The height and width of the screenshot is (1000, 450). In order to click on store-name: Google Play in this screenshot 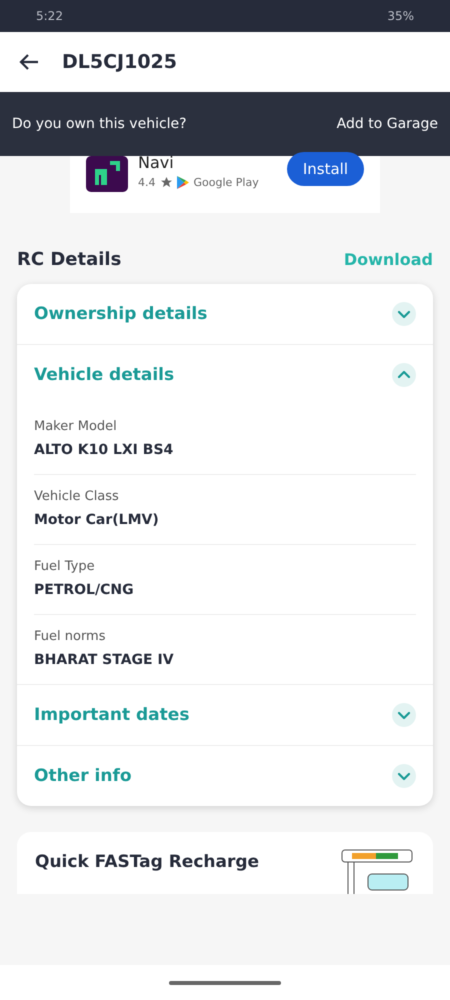, I will do `click(226, 182)`.